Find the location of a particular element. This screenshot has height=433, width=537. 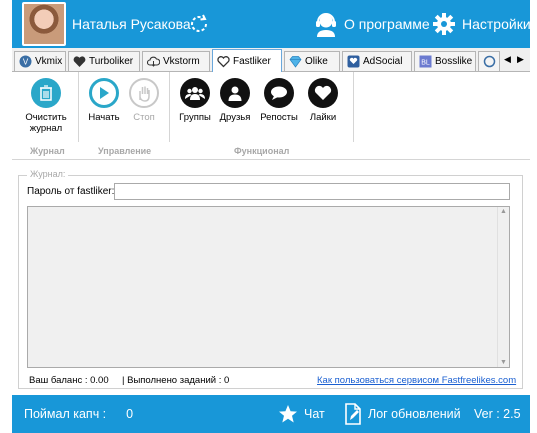

stop-hand-icon is located at coordinates (144, 93).